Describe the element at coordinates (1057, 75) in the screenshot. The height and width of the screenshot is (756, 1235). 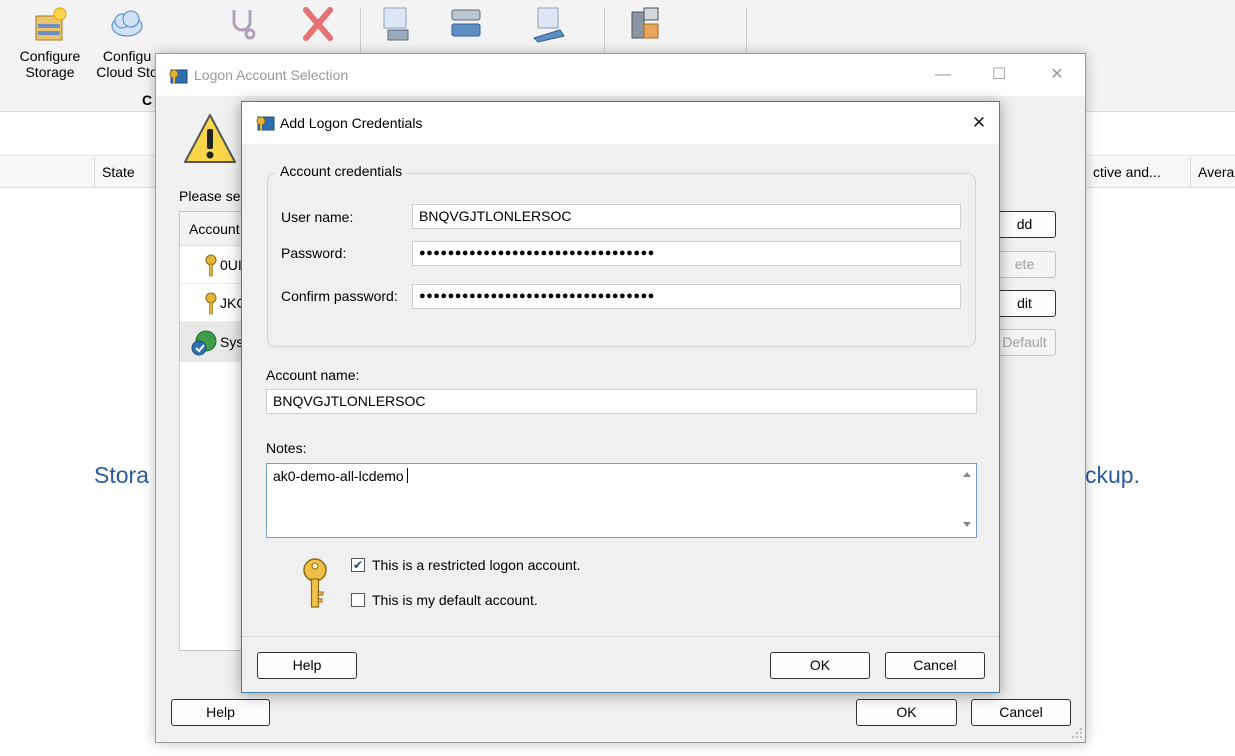
I see `close-button: ✕` at that location.